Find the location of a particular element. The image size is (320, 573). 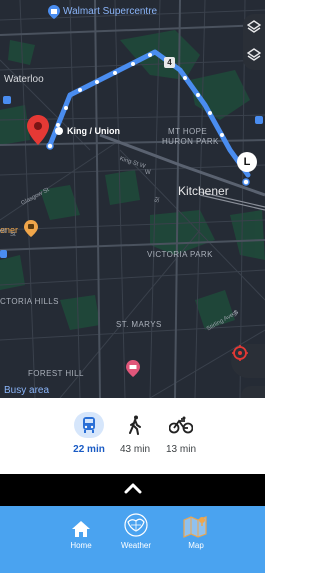

poi-walmart-label: Walmart Supercentre is located at coordinates (110, 11).